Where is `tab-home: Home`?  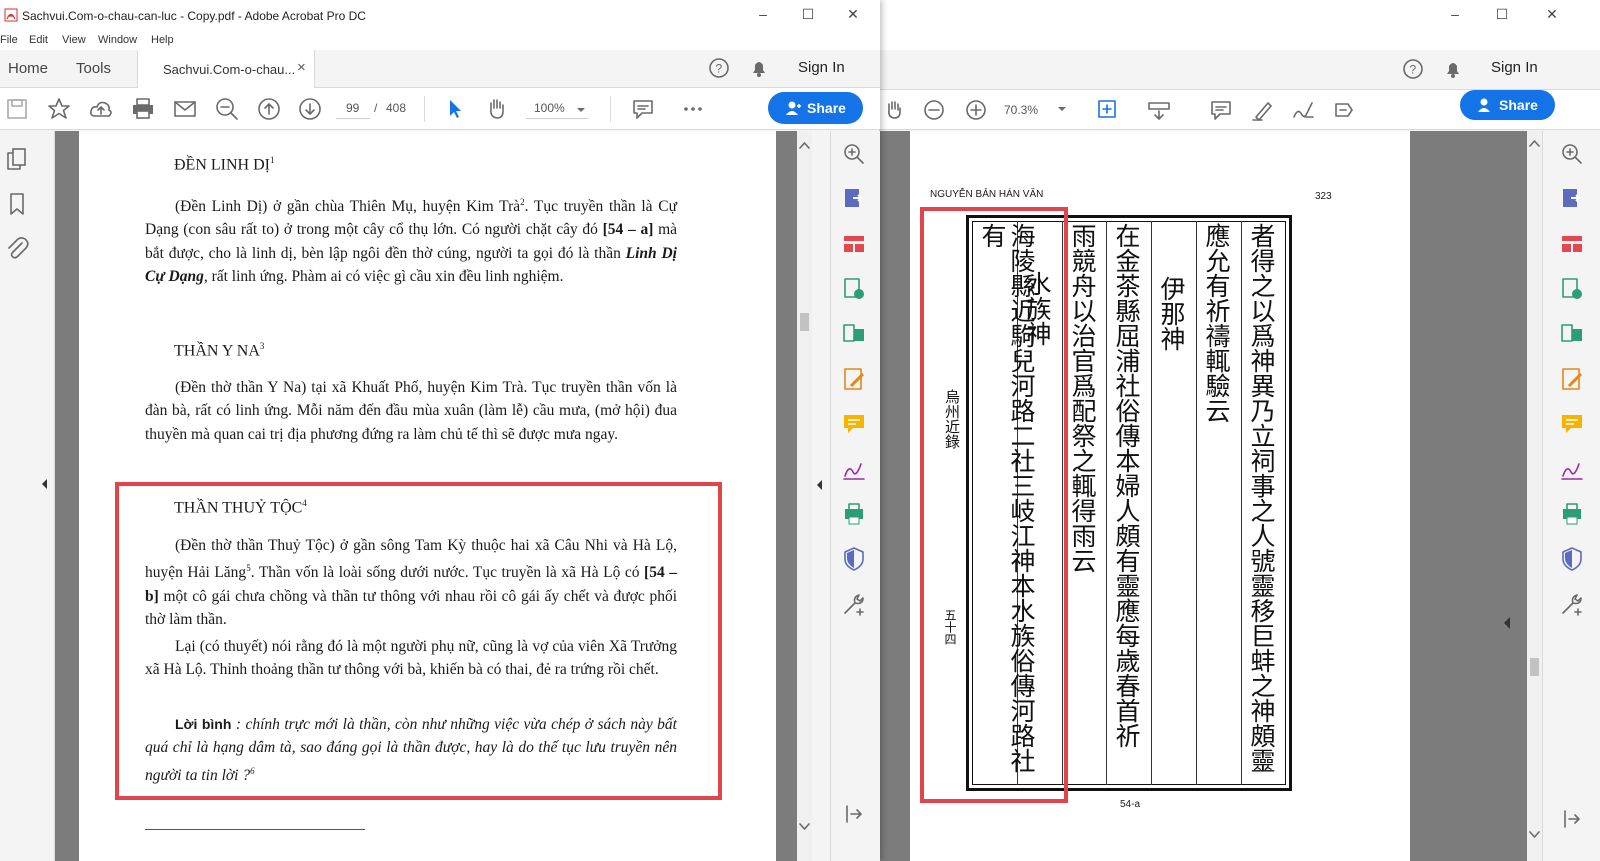
tab-home: Home is located at coordinates (28, 68).